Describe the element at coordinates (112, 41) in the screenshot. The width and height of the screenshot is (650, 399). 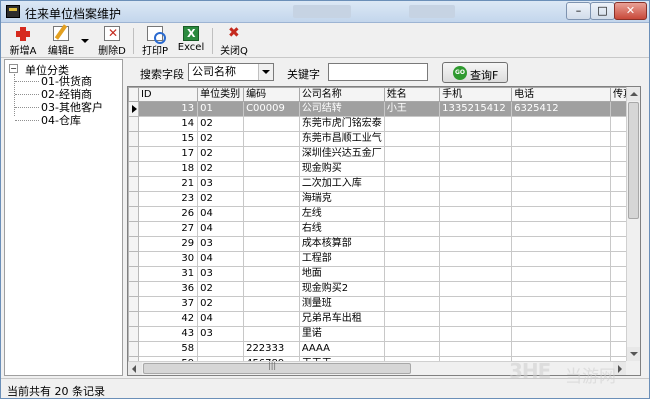
I see `delete-button: 删除D` at that location.